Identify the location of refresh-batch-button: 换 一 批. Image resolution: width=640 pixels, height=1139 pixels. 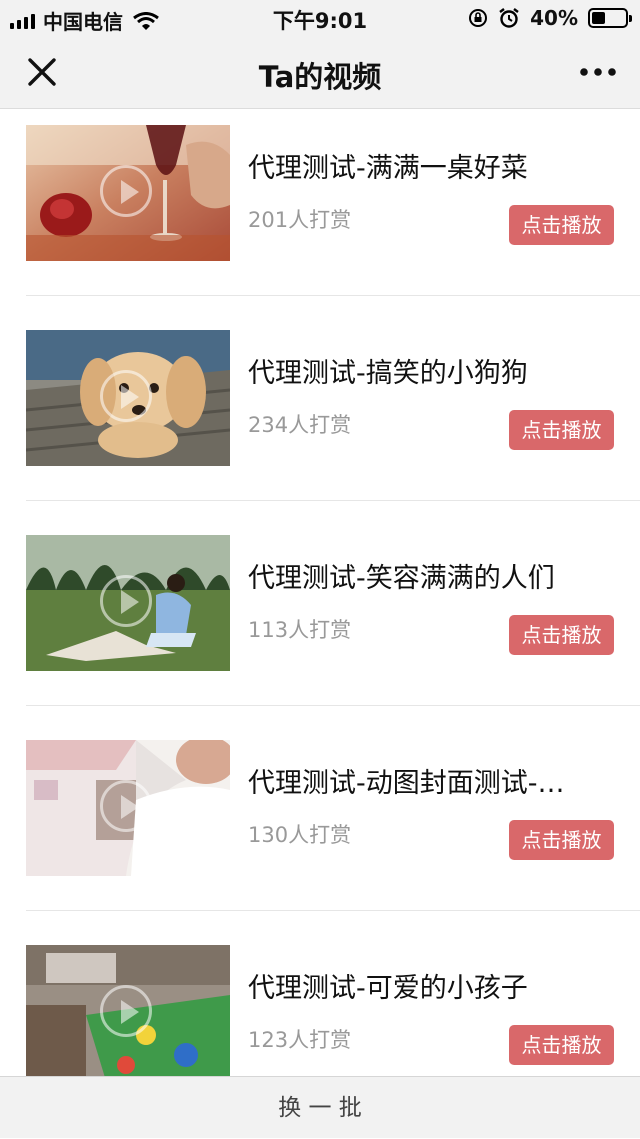
(320, 1107).